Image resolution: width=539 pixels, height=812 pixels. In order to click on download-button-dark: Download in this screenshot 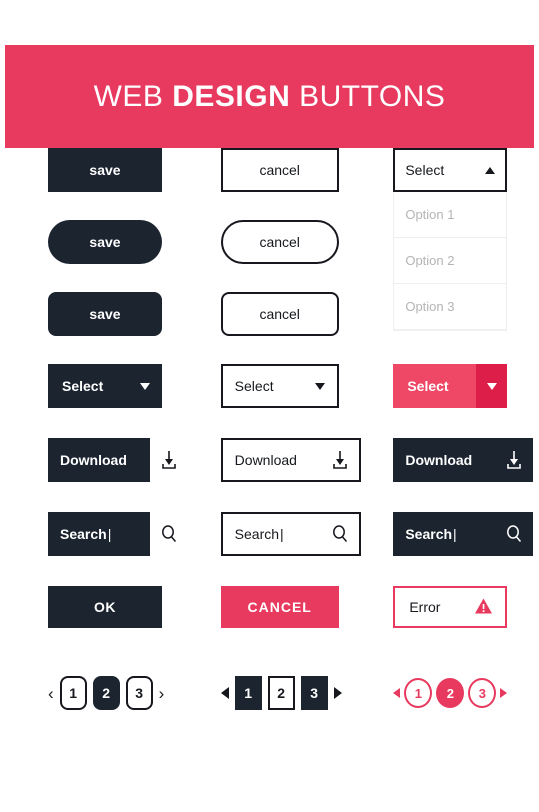, I will do `click(118, 460)`.